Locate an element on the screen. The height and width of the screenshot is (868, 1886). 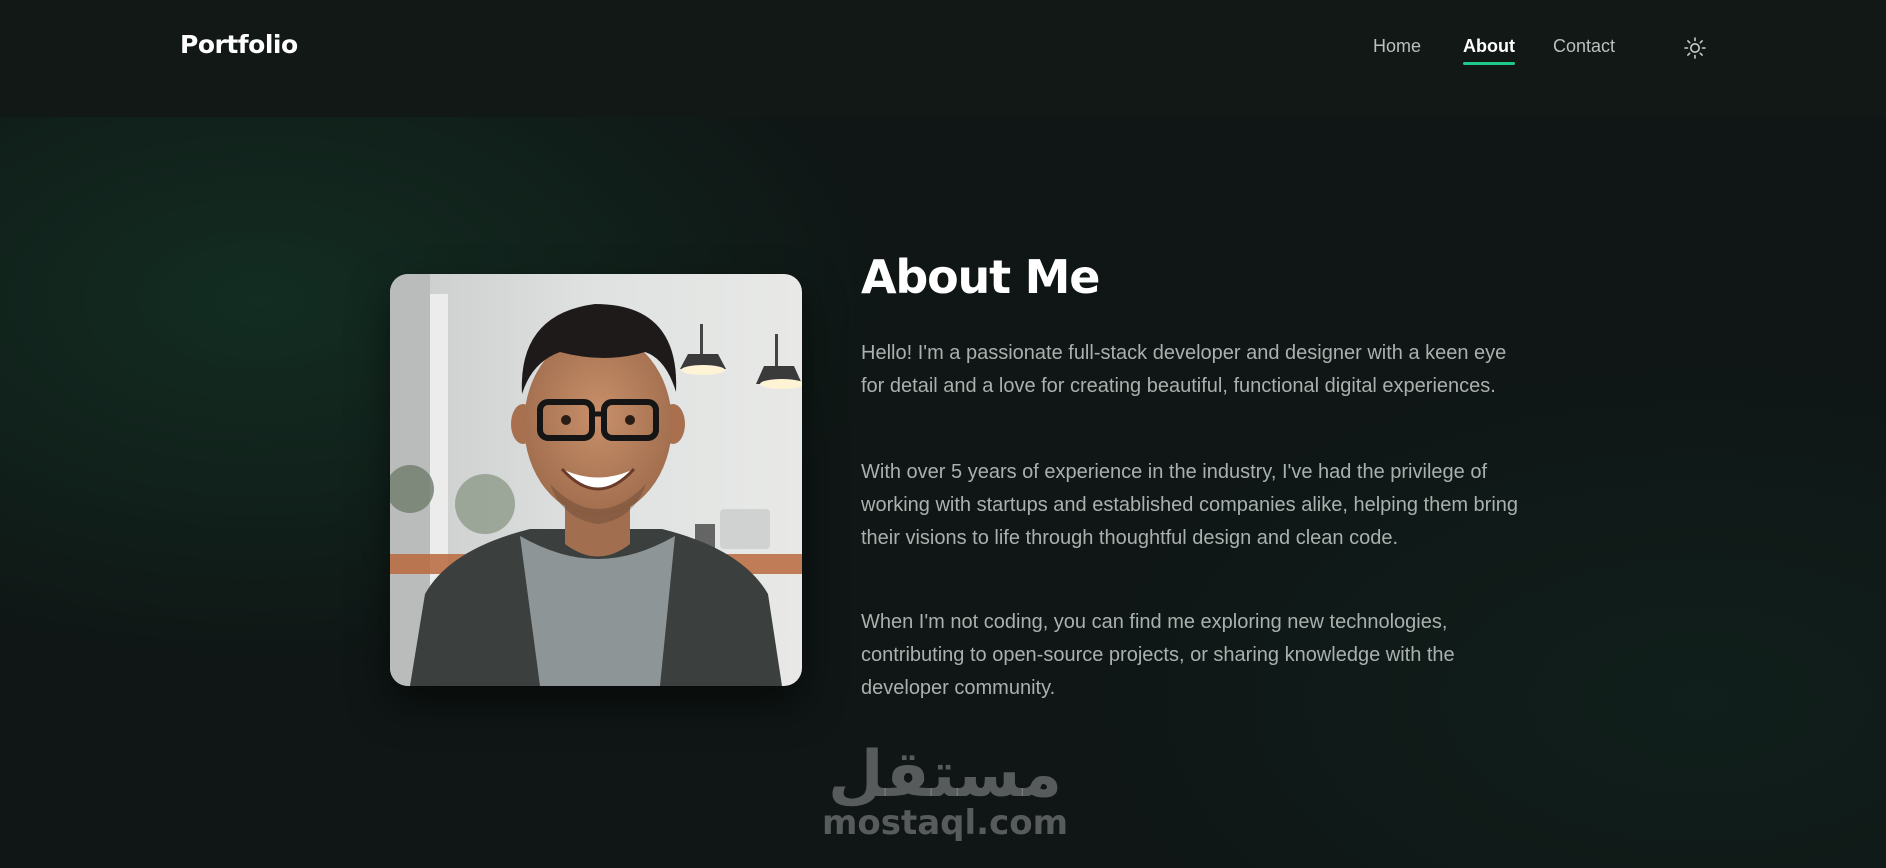
main-nav: Home About Contact is located at coordinates (943, 56).